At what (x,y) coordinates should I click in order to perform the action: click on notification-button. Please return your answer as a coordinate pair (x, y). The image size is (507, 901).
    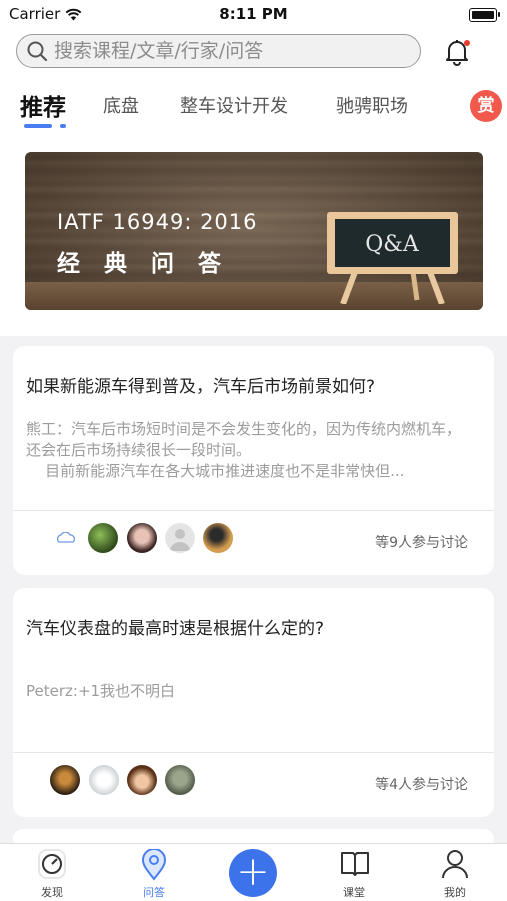
    Looking at the image, I should click on (457, 52).